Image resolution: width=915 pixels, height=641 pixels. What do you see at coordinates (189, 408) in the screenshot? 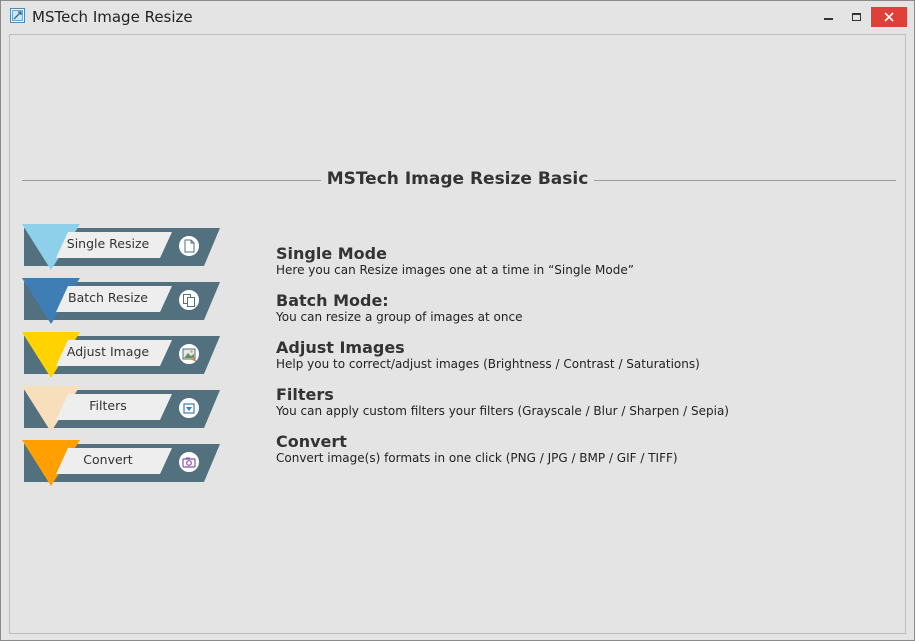
I see `filter-icon` at bounding box center [189, 408].